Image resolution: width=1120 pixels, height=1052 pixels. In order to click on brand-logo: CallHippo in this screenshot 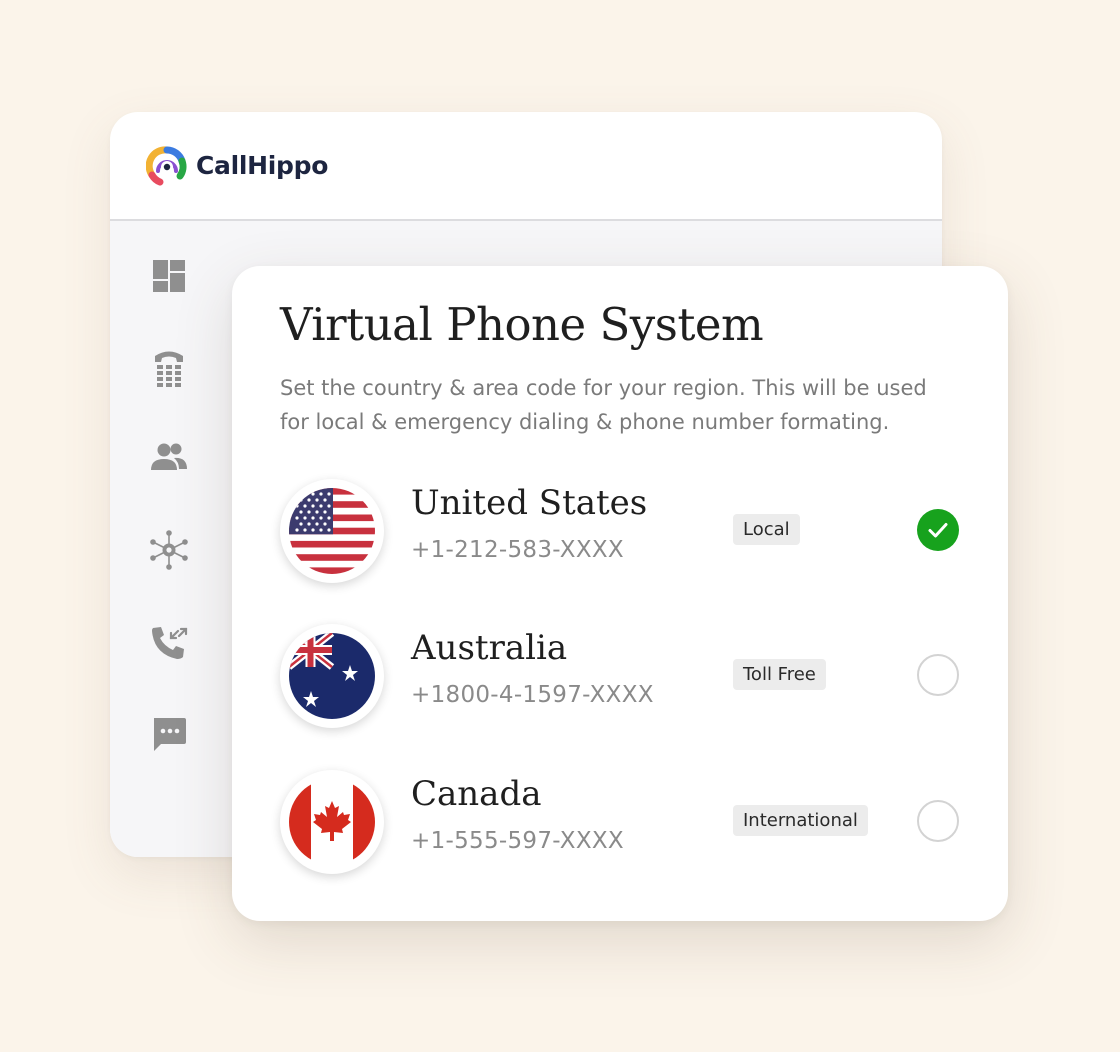, I will do `click(237, 166)`.